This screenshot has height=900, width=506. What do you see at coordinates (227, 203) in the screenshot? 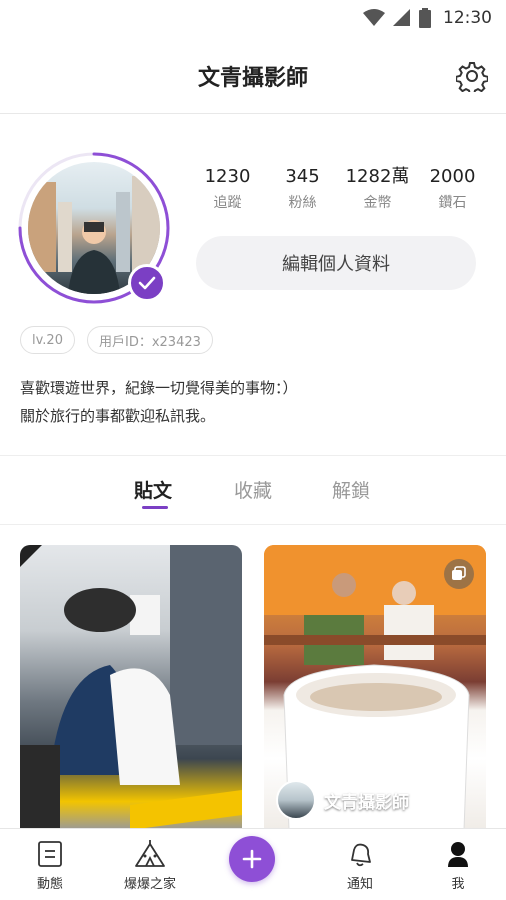
I see `stat-label: 追蹤` at bounding box center [227, 203].